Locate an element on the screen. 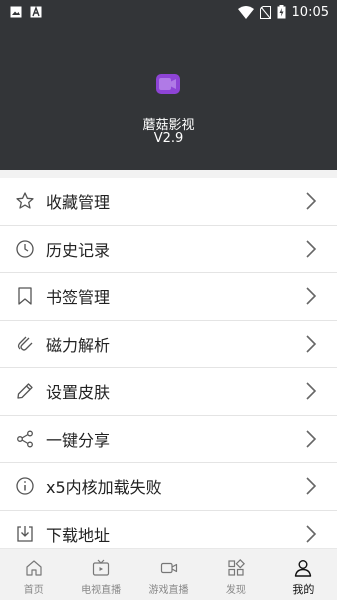 Image resolution: width=337 pixels, height=600 pixels. app-logo-icon is located at coordinates (168, 84).